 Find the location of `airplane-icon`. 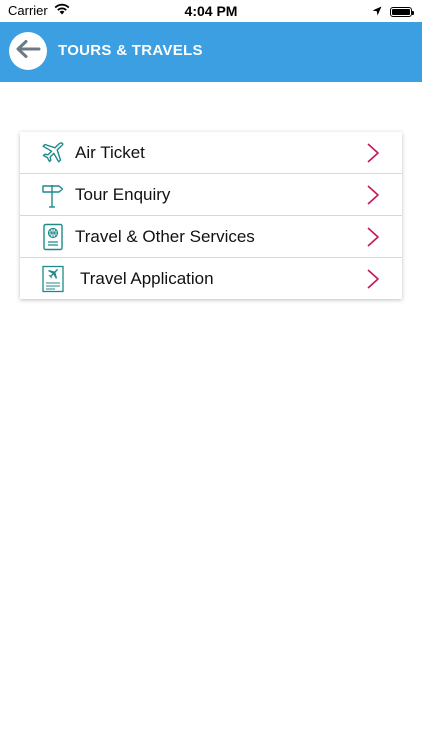

airplane-icon is located at coordinates (53, 153).